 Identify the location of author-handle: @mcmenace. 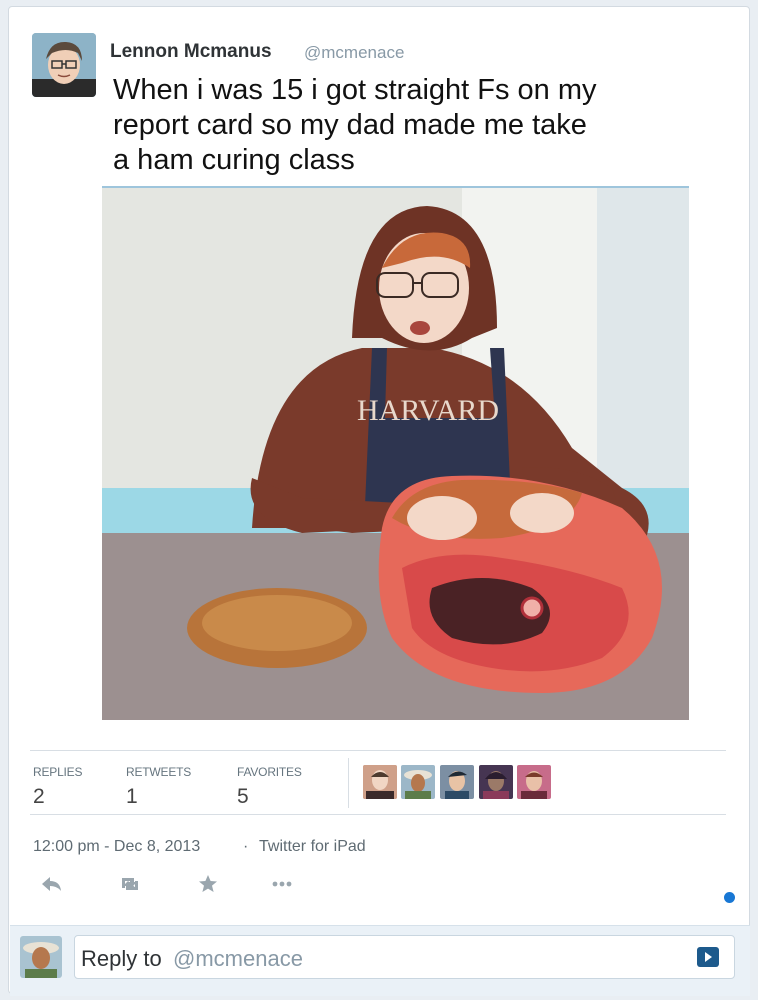
(354, 53).